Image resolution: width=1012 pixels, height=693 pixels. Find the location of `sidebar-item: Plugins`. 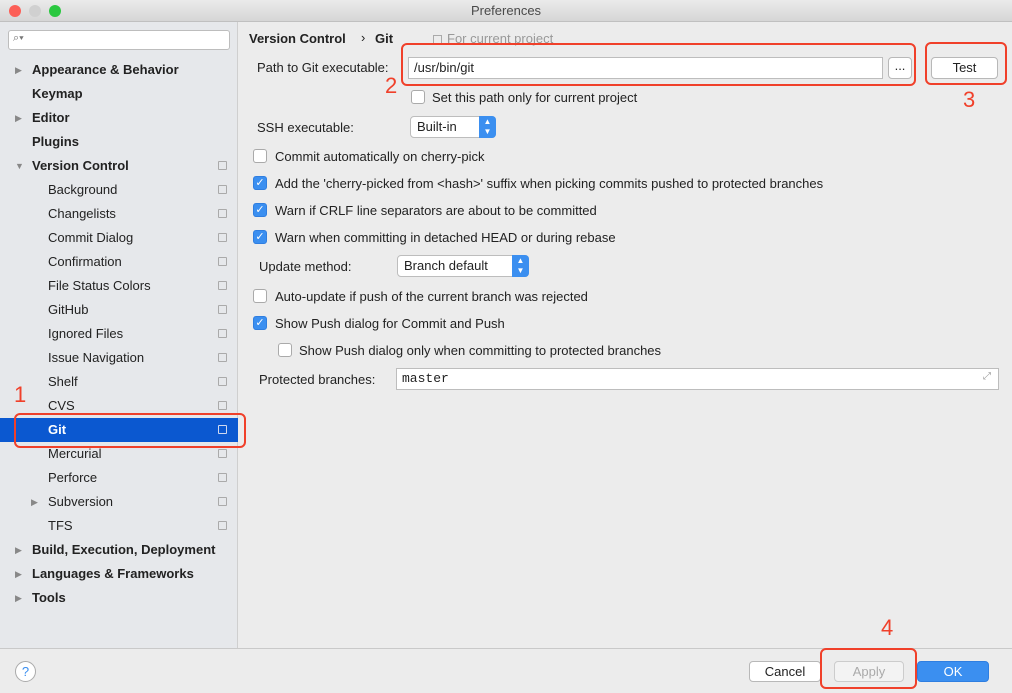

sidebar-item: Plugins is located at coordinates (119, 142).